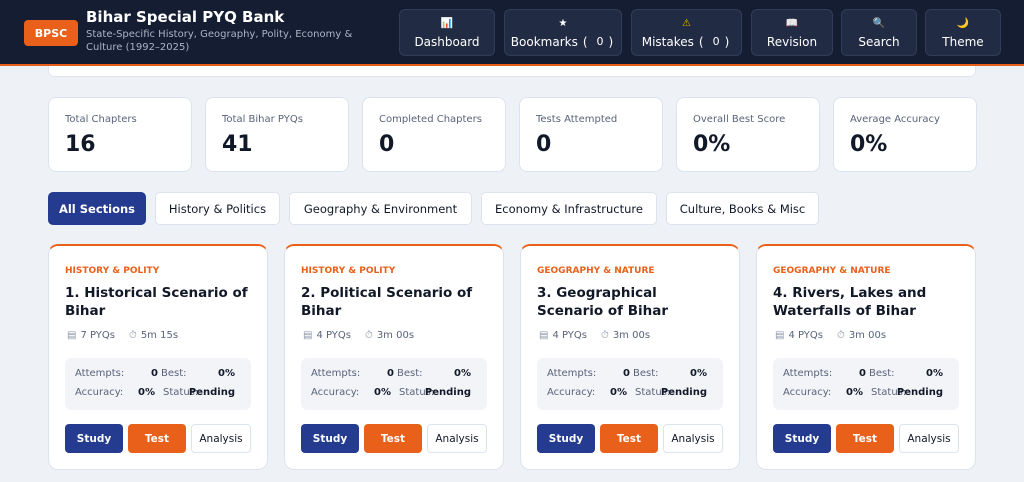 The height and width of the screenshot is (482, 1024). I want to click on nav-theme-button: 🌙 Theme, so click(963, 32).